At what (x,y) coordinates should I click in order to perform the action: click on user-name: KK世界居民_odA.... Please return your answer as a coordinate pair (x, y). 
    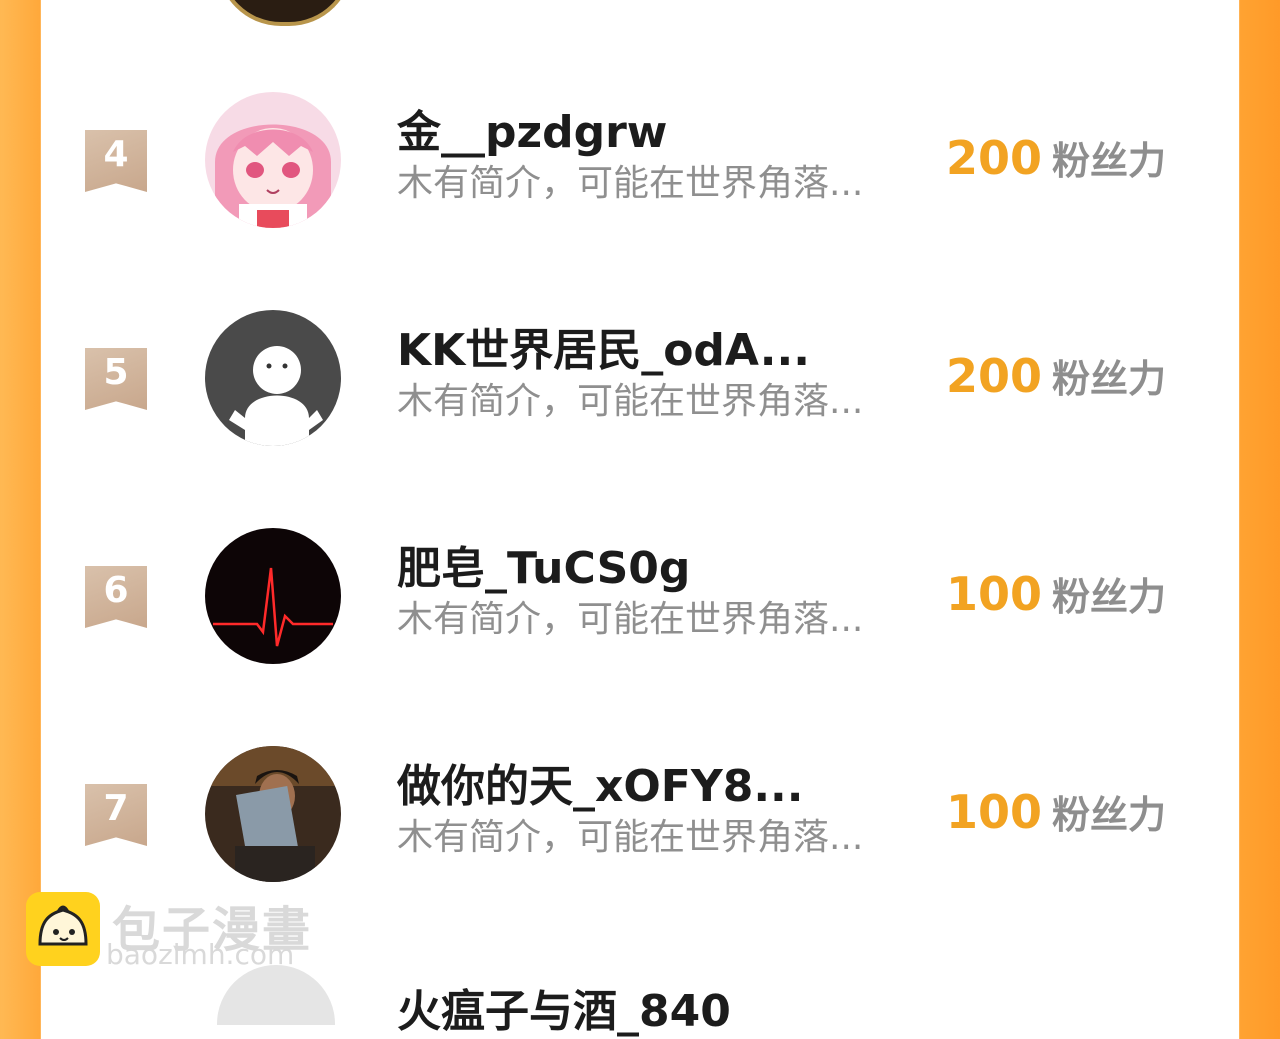
    Looking at the image, I should click on (603, 350).